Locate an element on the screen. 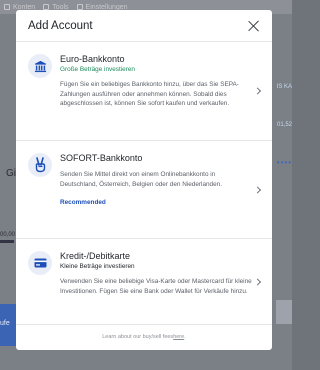  background-progress-bar is located at coordinates (7, 241).